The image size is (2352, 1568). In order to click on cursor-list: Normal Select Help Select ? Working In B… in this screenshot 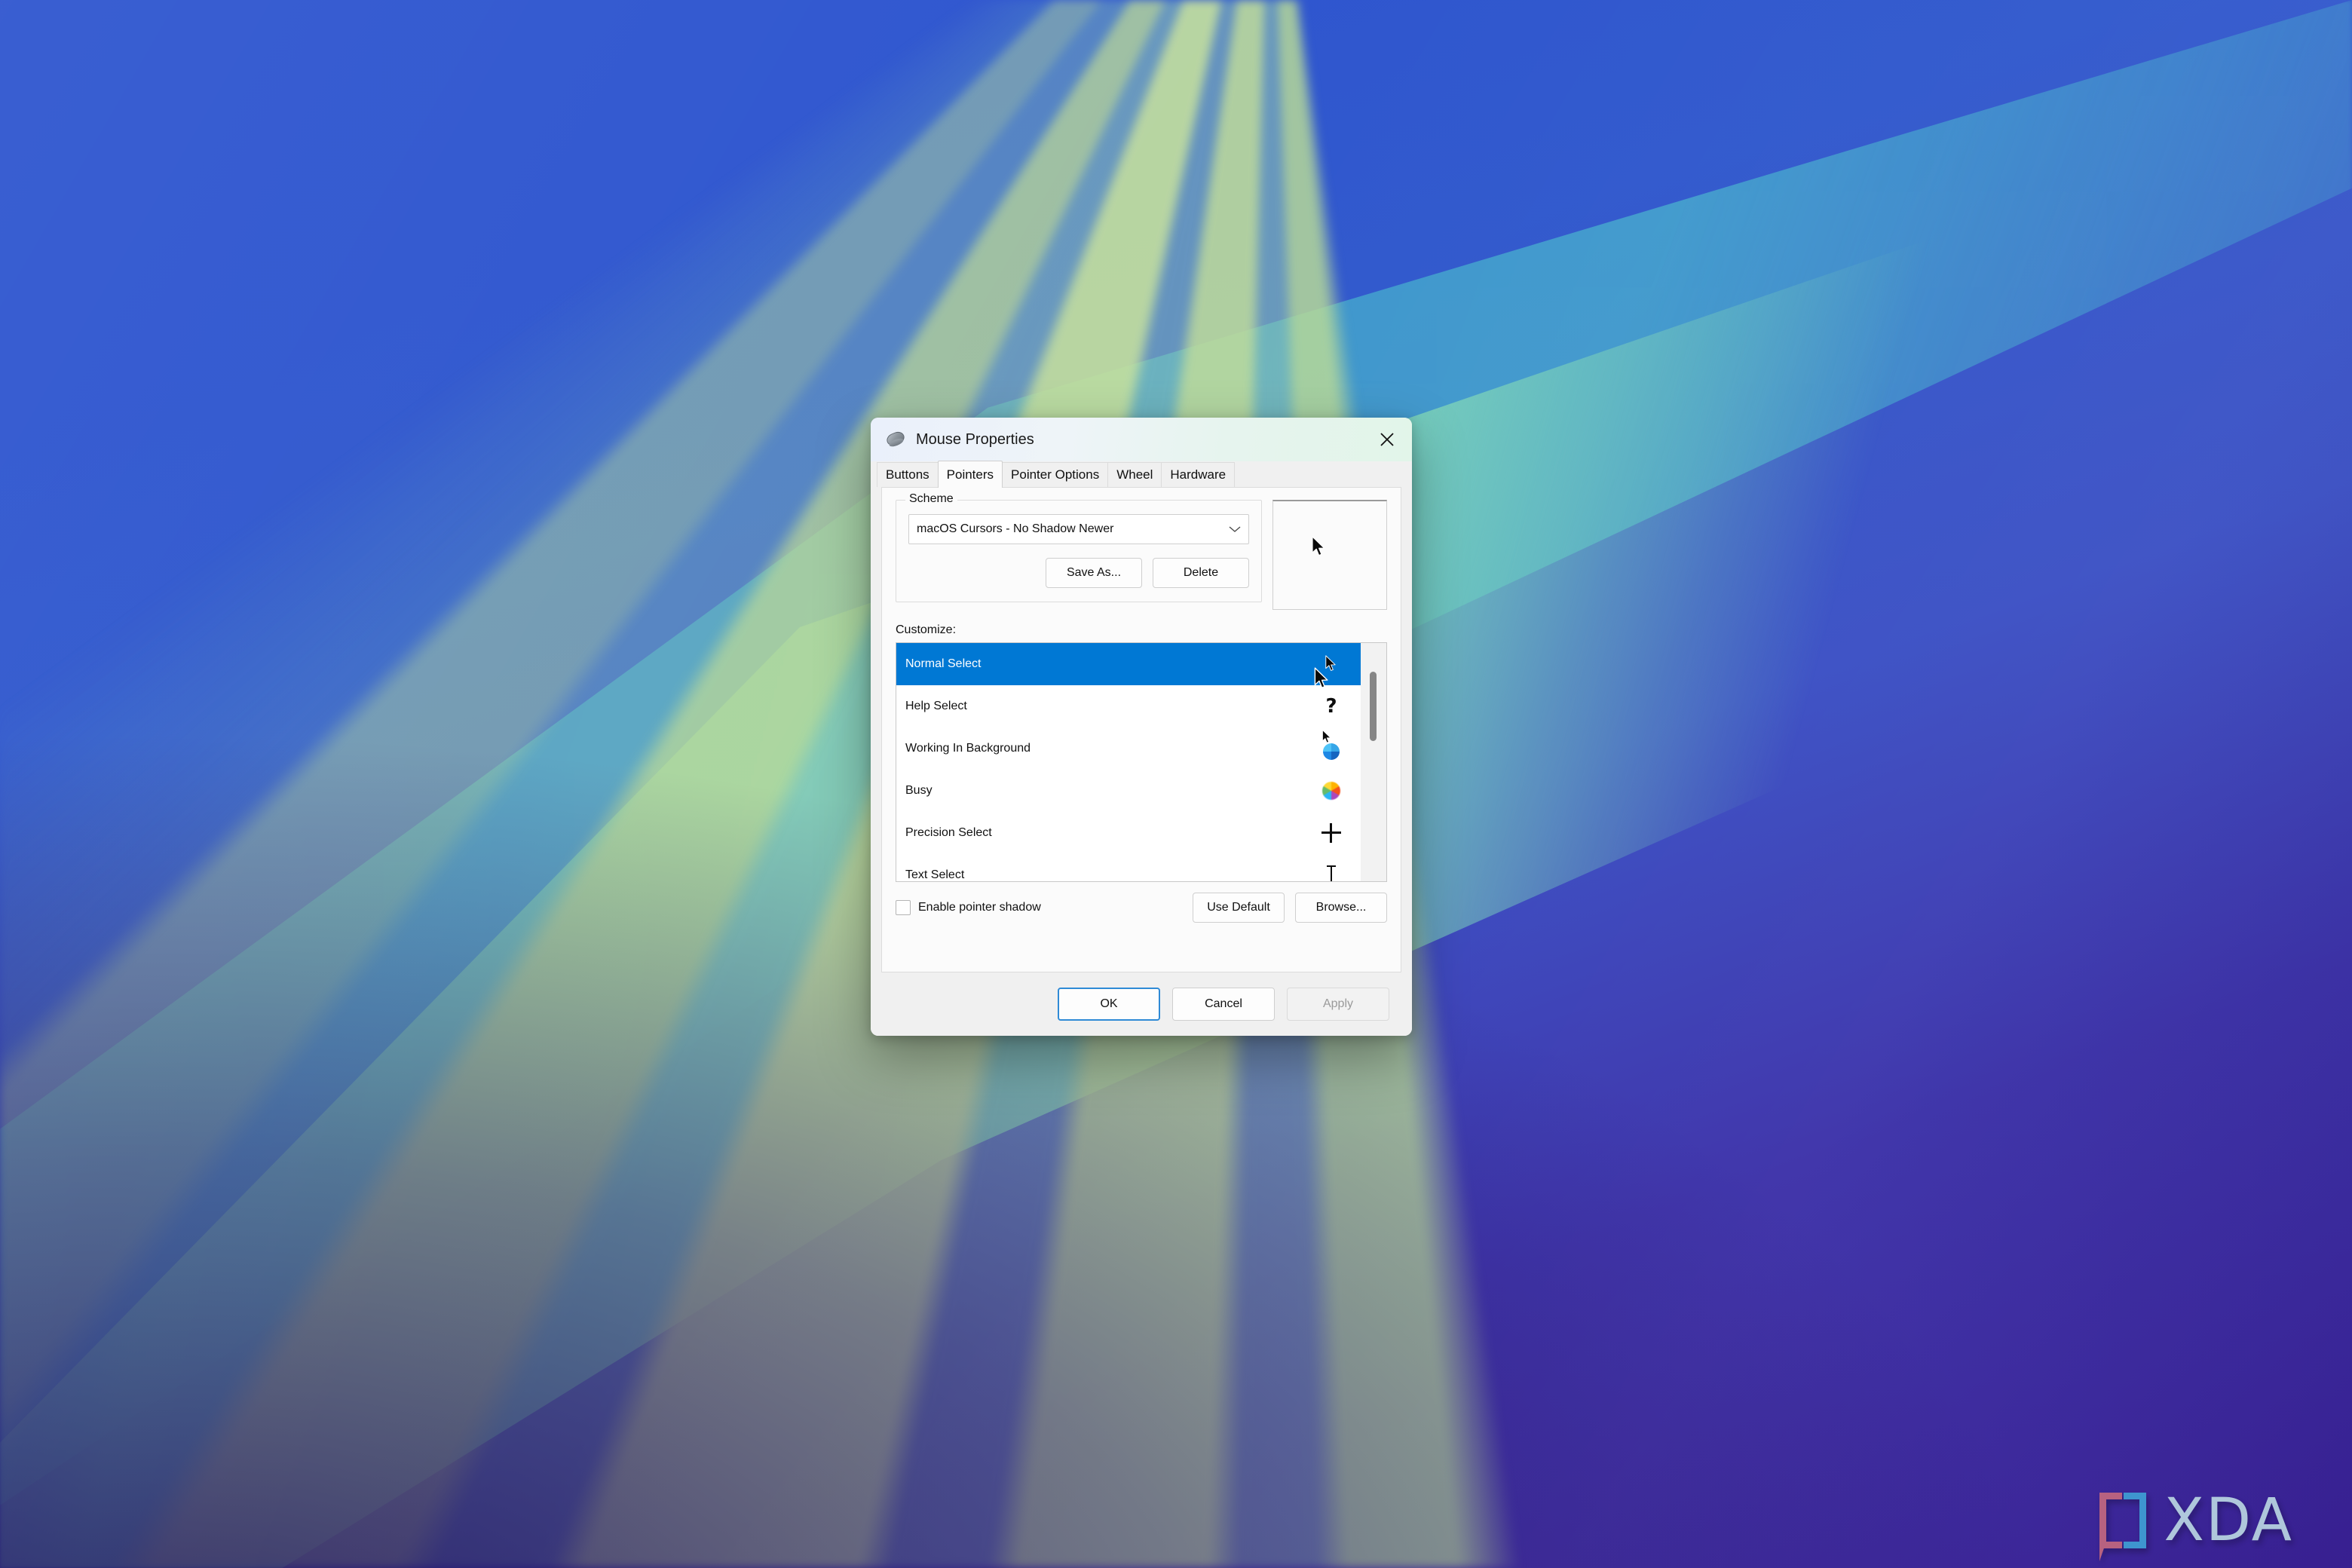, I will do `click(1141, 762)`.